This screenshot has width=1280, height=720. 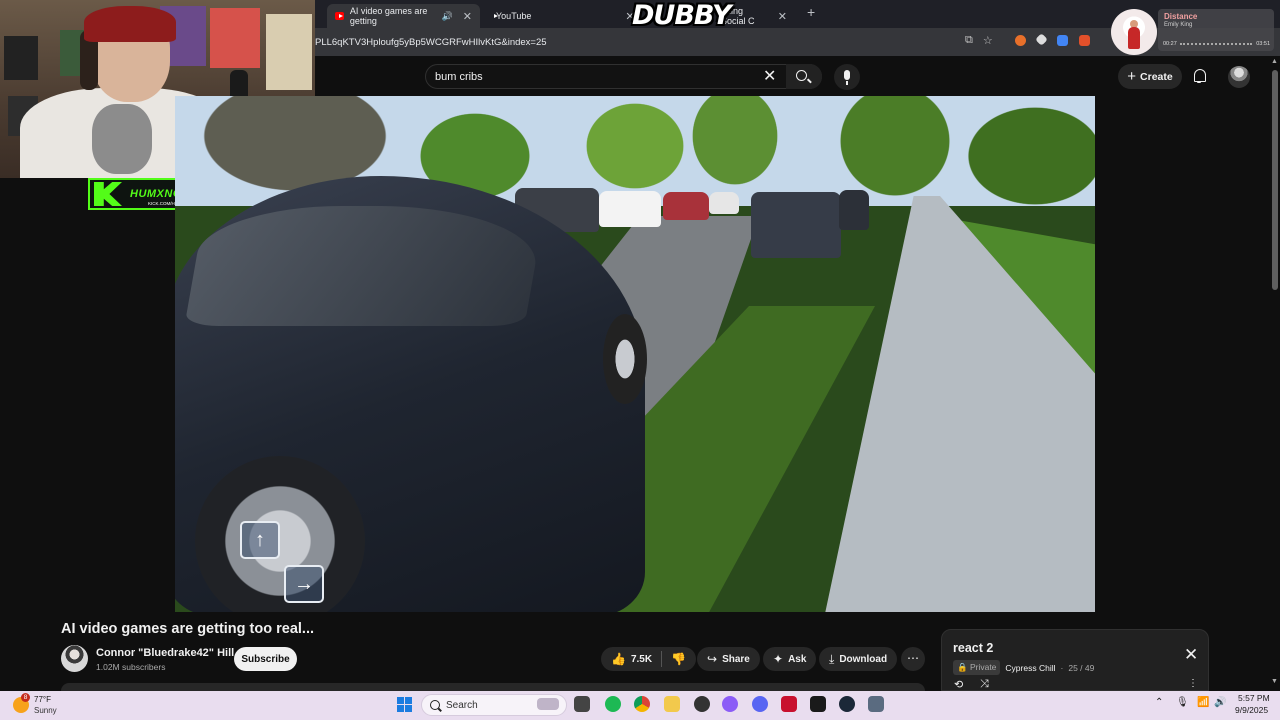 What do you see at coordinates (760, 704) in the screenshot?
I see `discord-icon` at bounding box center [760, 704].